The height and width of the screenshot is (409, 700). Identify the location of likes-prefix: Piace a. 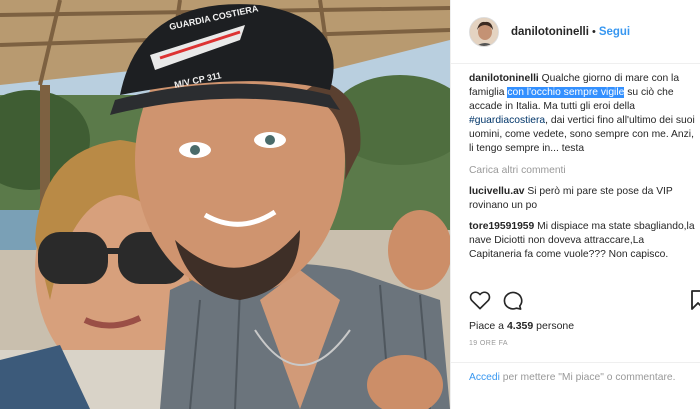
(488, 326).